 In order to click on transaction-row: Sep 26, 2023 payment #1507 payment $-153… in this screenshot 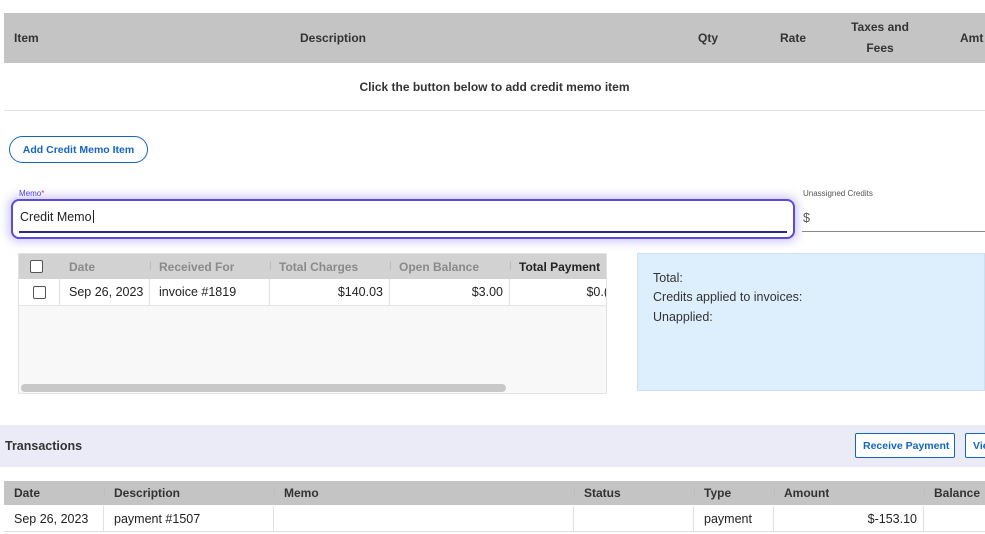, I will do `click(494, 519)`.